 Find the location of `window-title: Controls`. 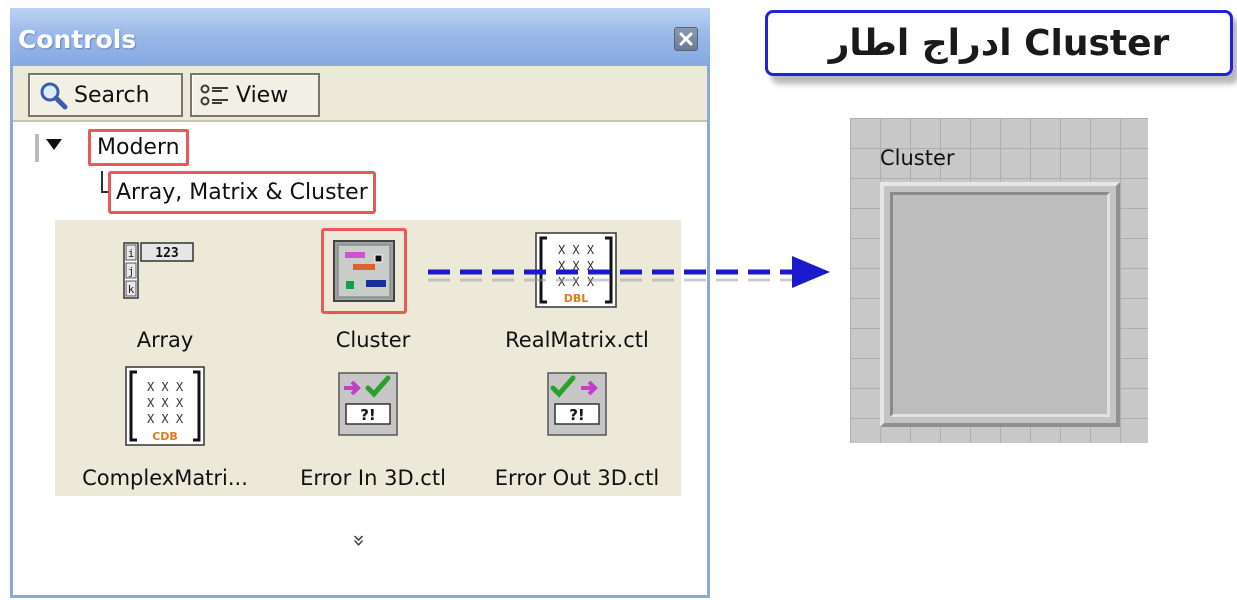

window-title: Controls is located at coordinates (77, 39).